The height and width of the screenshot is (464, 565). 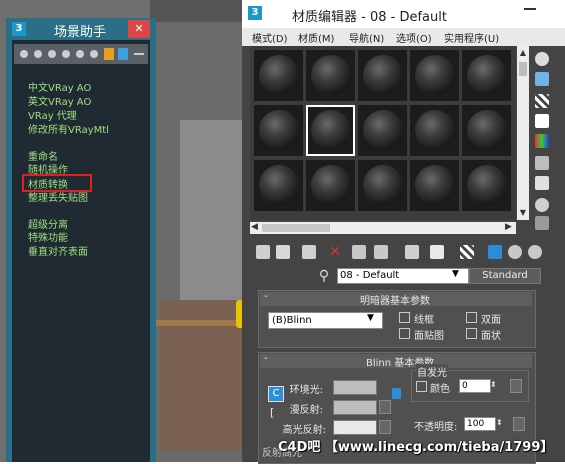 I want to click on self-illum-value-field: 0, so click(x=475, y=386).